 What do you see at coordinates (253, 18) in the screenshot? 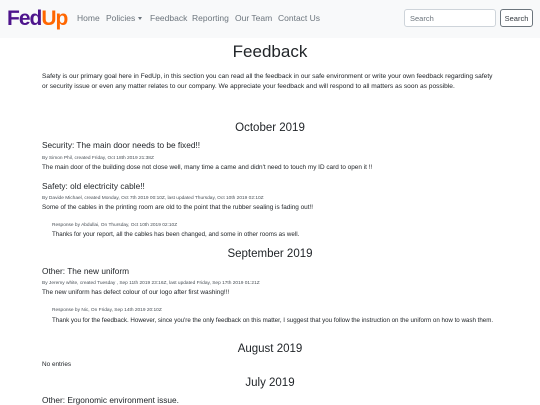
I see `nav-our-team-link: Our Team` at bounding box center [253, 18].